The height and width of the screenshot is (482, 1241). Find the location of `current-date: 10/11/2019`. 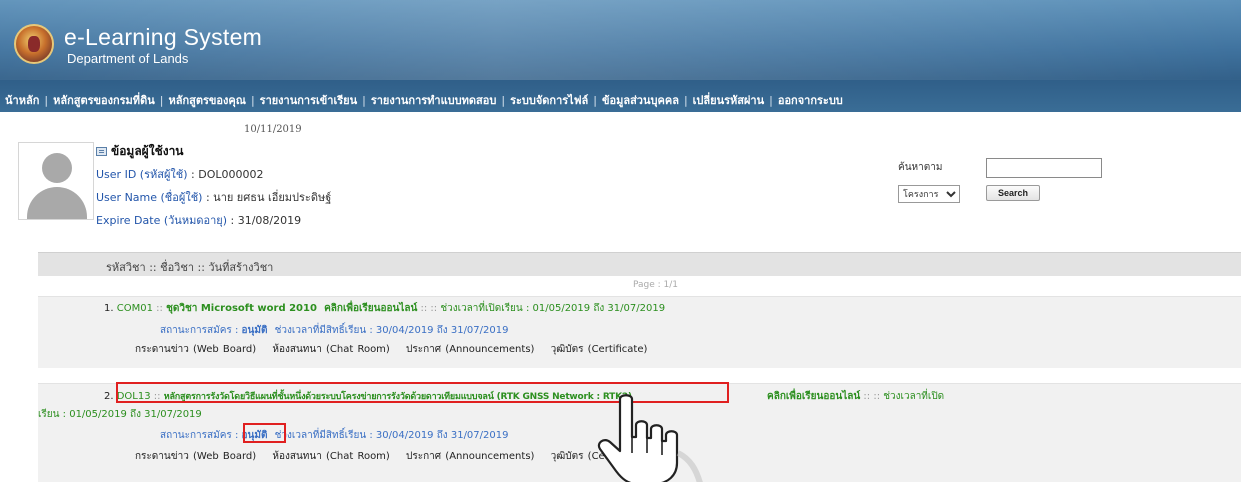

current-date: 10/11/2019 is located at coordinates (273, 129).